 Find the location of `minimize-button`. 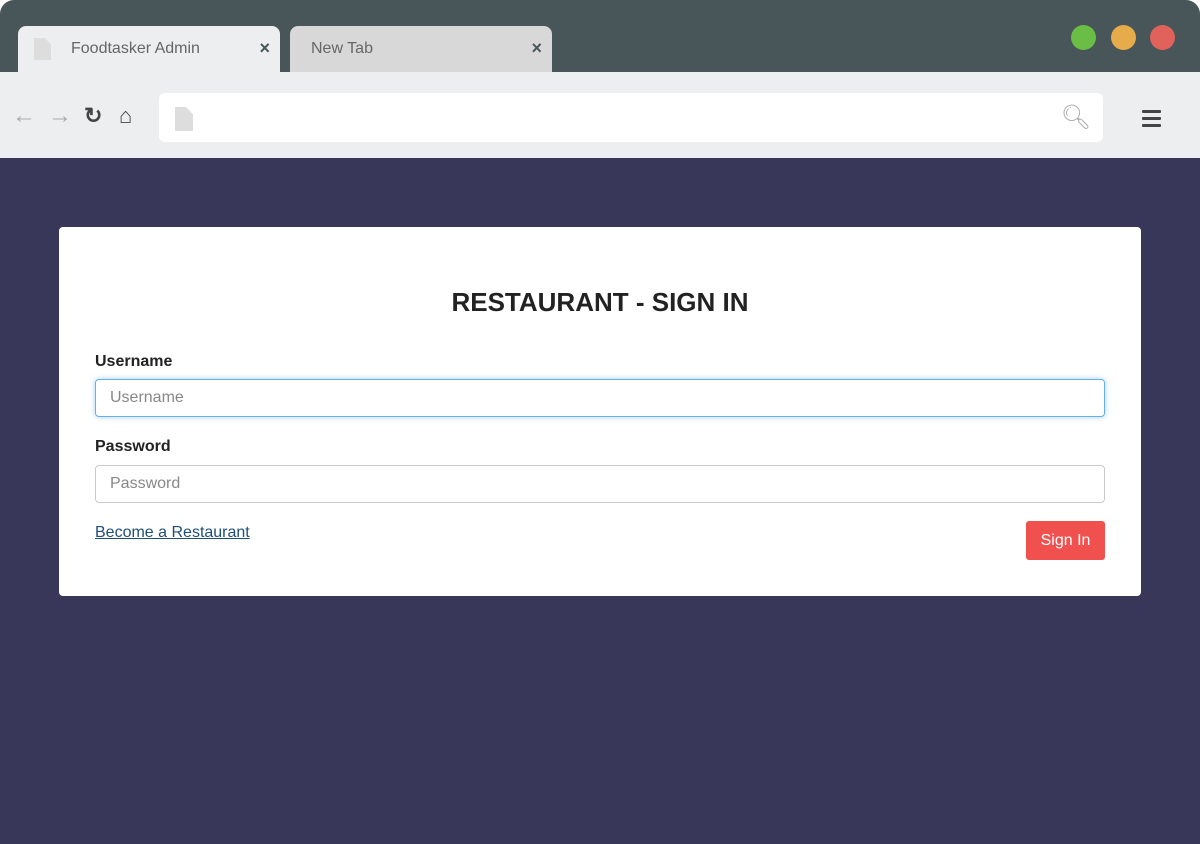

minimize-button is located at coordinates (1123, 37).